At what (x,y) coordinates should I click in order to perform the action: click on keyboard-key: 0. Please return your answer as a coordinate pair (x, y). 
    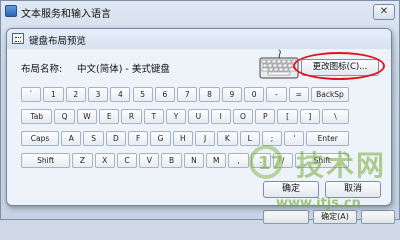
    Looking at the image, I should click on (254, 94).